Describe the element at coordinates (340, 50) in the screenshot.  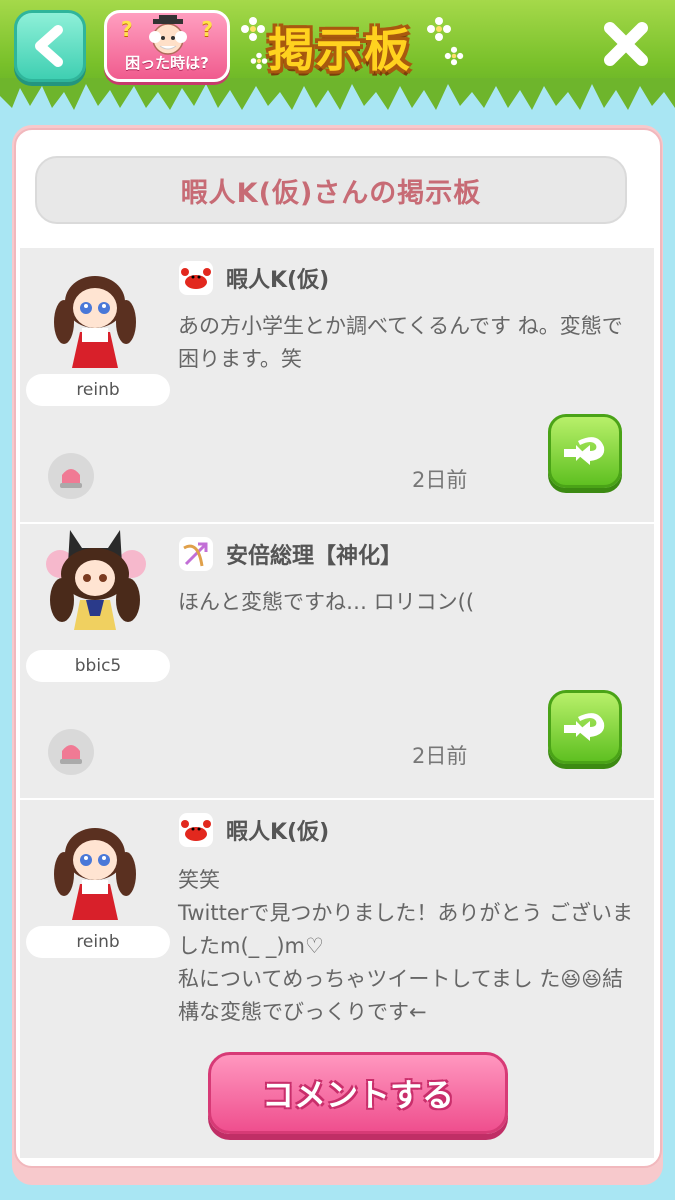
I see `page-title: 掲示板` at that location.